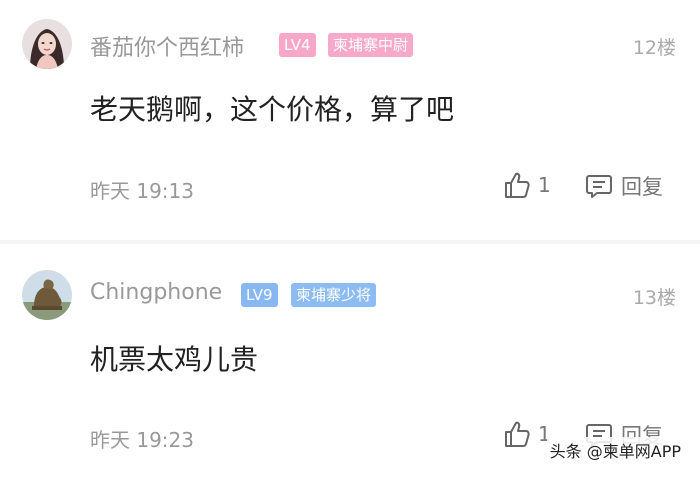 The height and width of the screenshot is (477, 700). Describe the element at coordinates (599, 186) in the screenshot. I see `comment-bubble-icon` at that location.